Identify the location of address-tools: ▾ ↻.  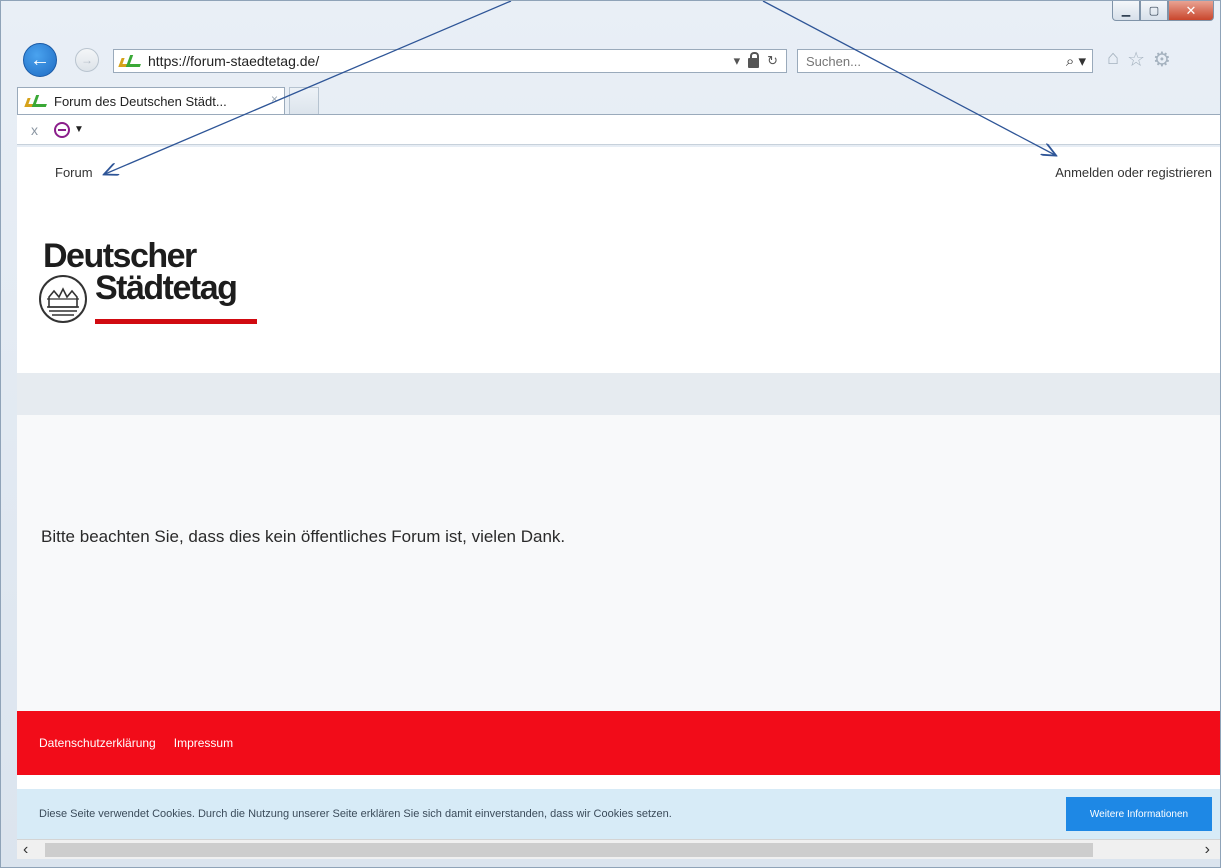
(760, 60).